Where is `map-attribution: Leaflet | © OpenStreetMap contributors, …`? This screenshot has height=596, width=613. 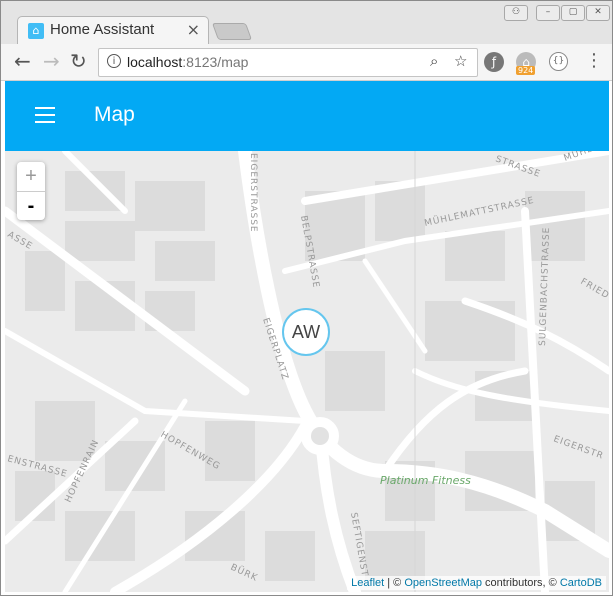
map-attribution: Leaflet | © OpenStreetMap contributors, … is located at coordinates (476, 583).